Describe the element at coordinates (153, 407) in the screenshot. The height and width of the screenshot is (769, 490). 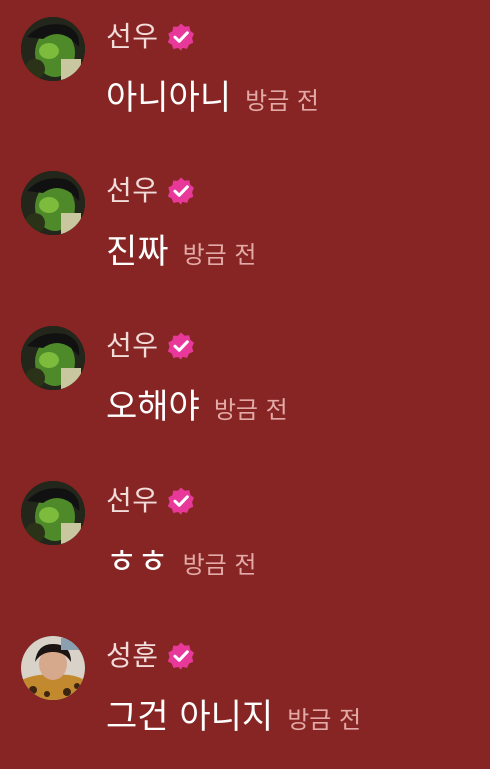
I see `message-text: 오해야` at that location.